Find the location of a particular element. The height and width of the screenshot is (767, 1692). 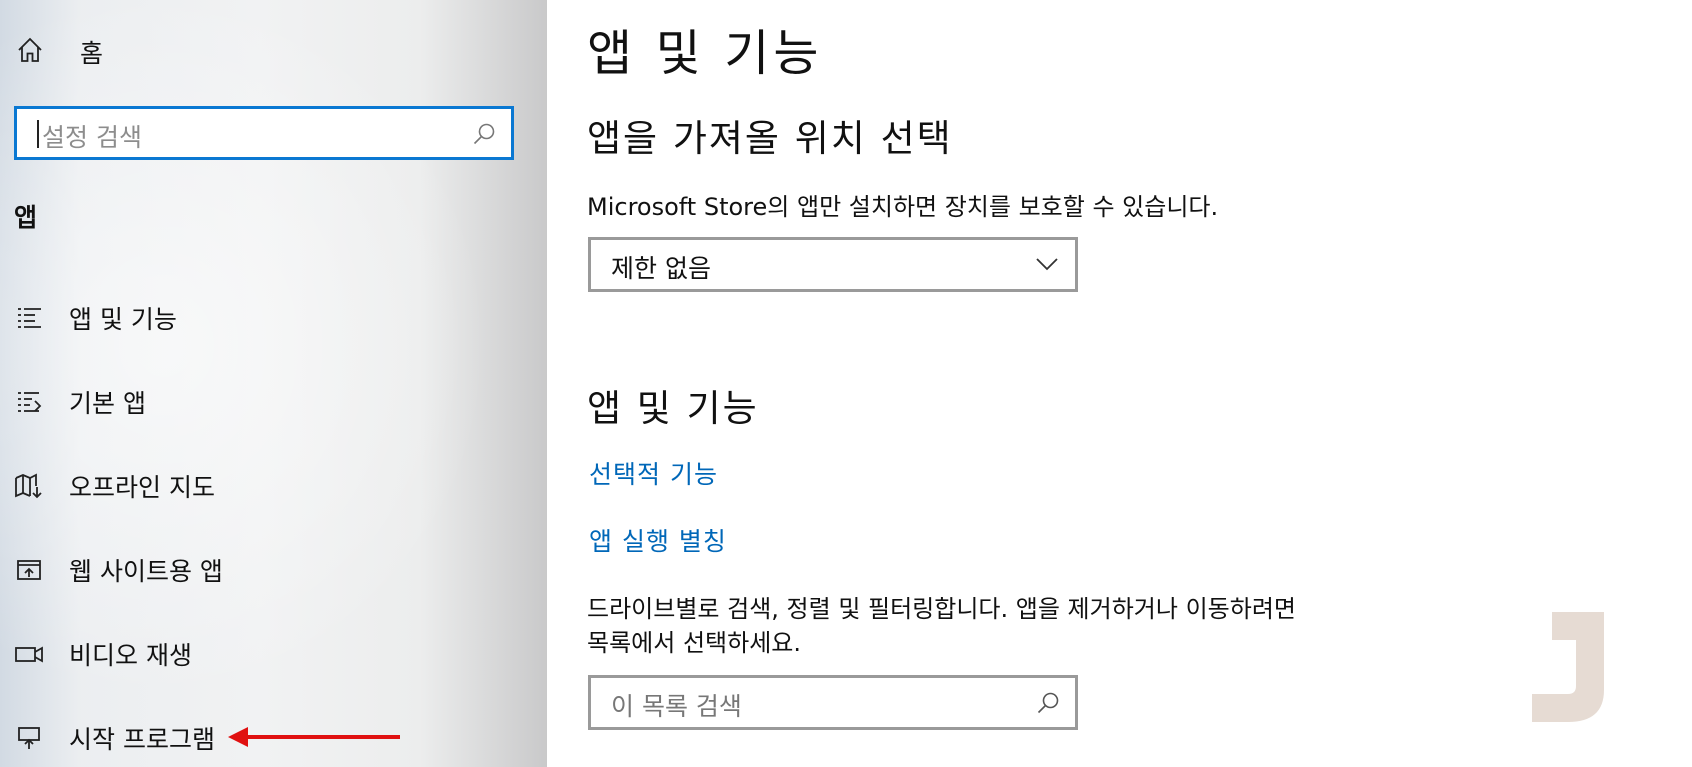

chevron-down-icon is located at coordinates (1047, 266).